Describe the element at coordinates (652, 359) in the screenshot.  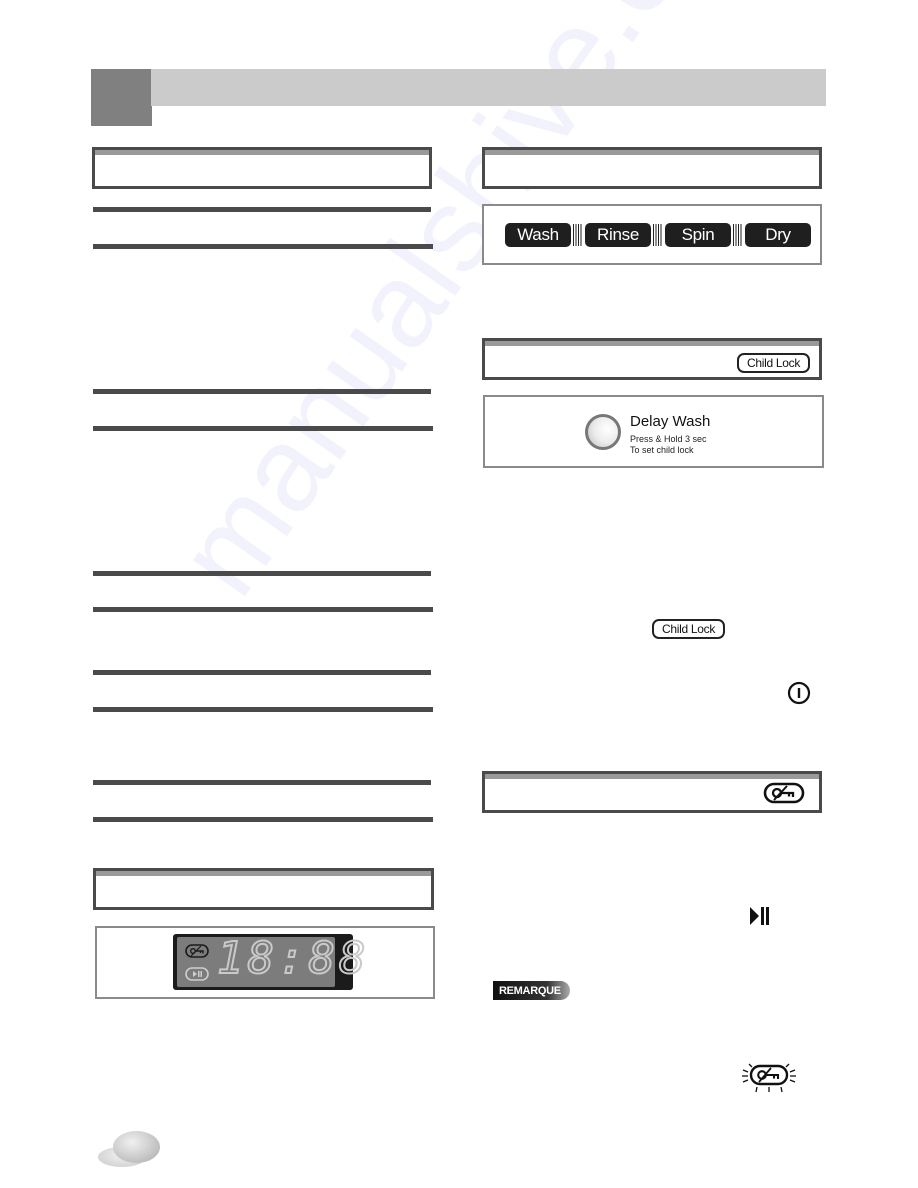
I see `section-title-box-child-lock: Child Lock` at that location.